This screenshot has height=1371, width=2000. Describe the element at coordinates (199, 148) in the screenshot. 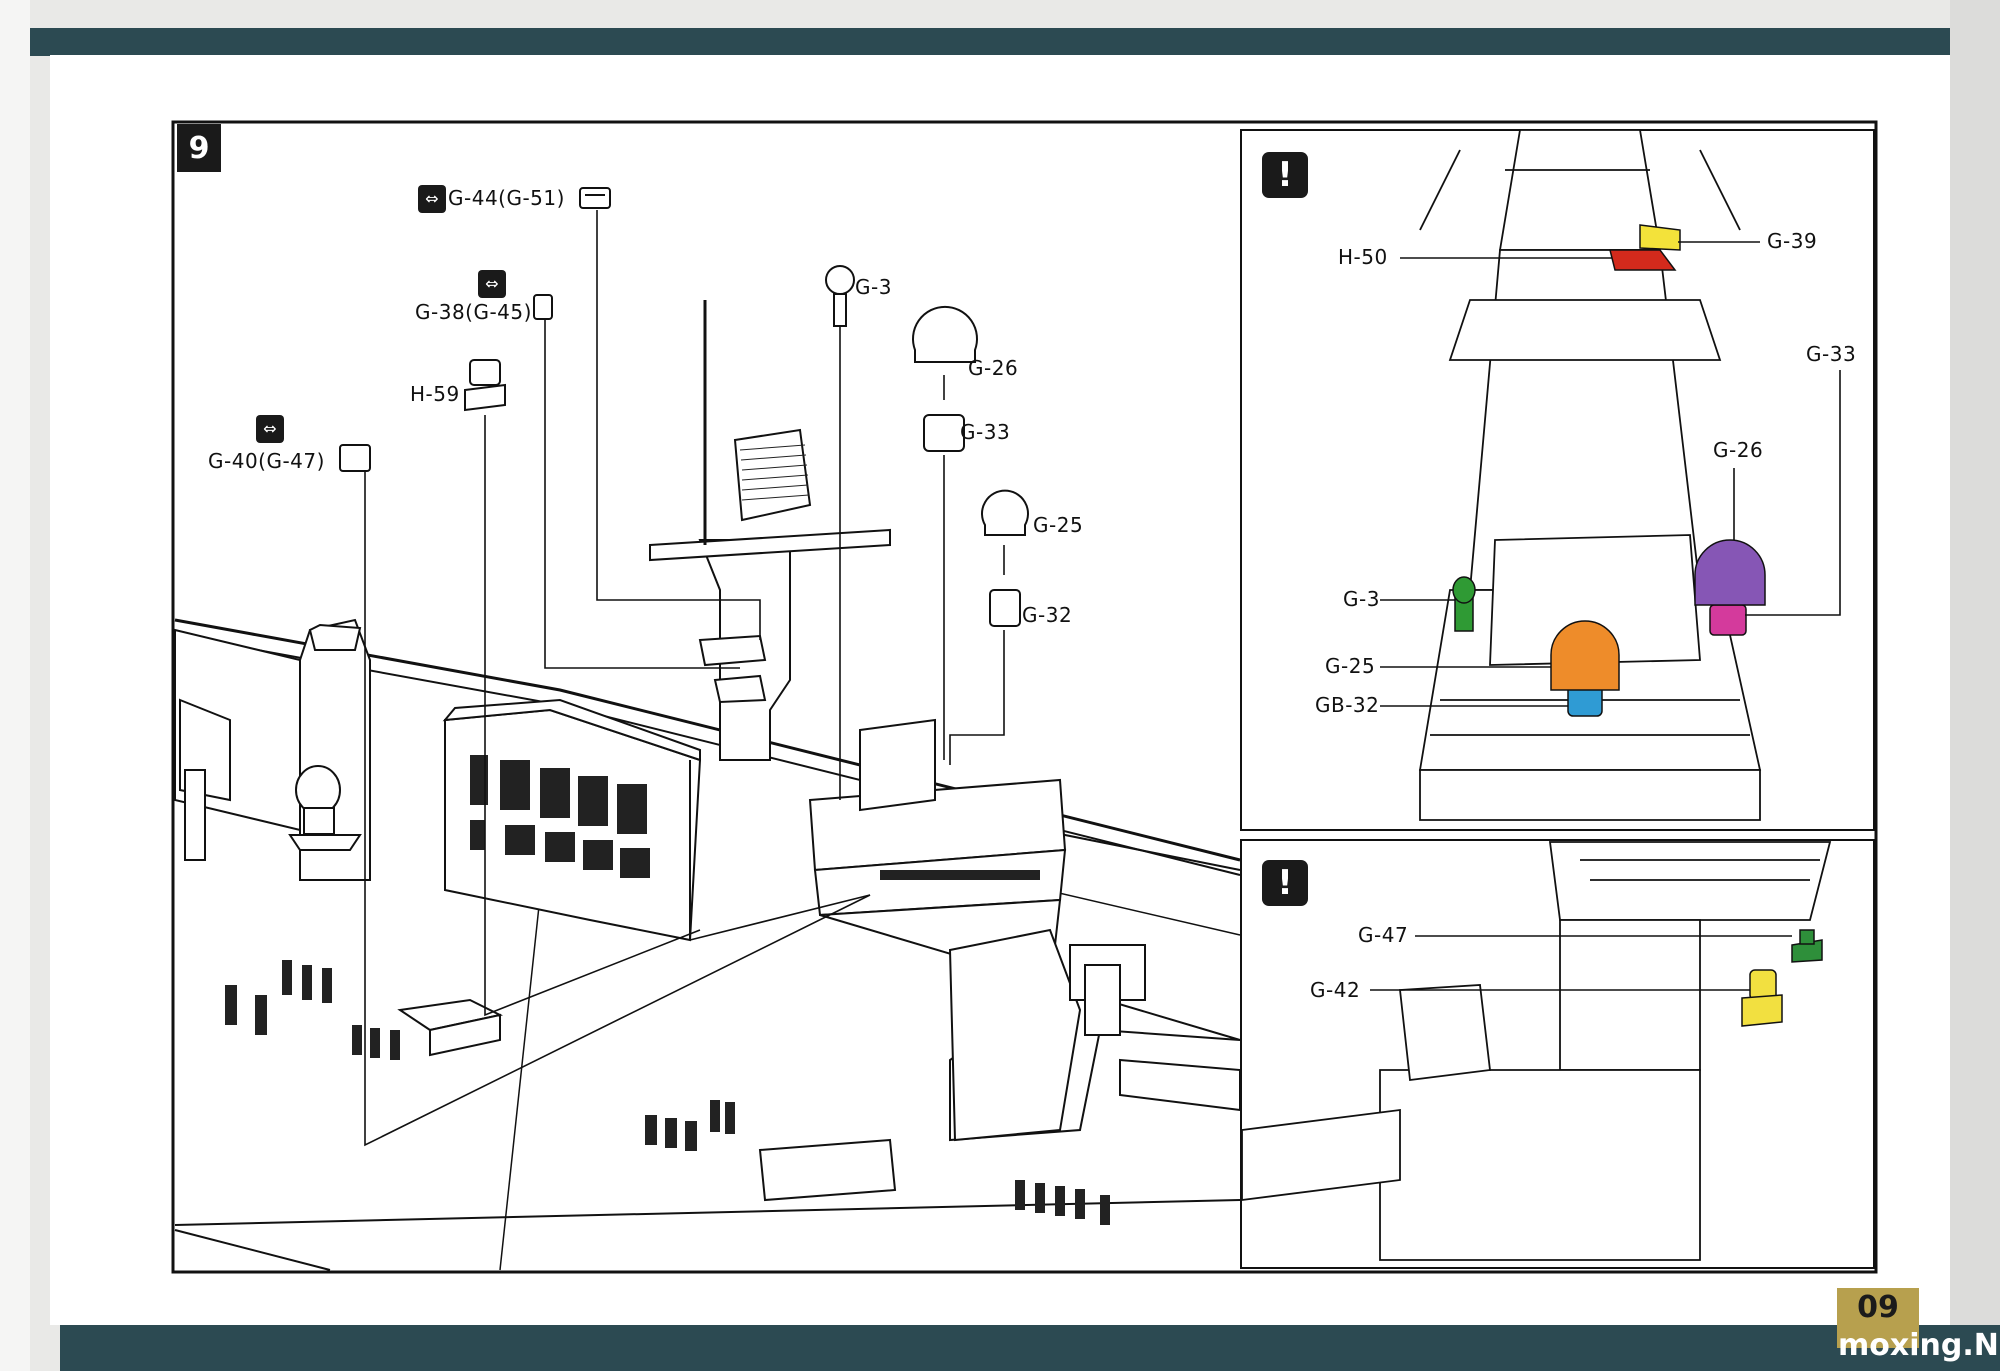

I see `step-number-badge: 9` at that location.